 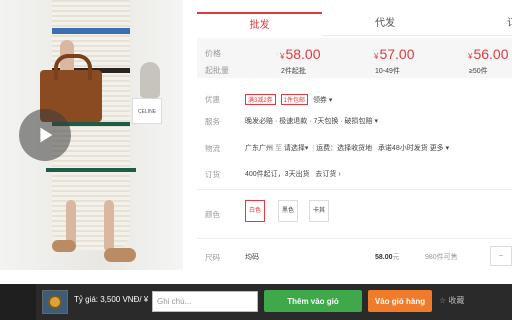 I want to click on size-label: 尺码, so click(x=212, y=257).